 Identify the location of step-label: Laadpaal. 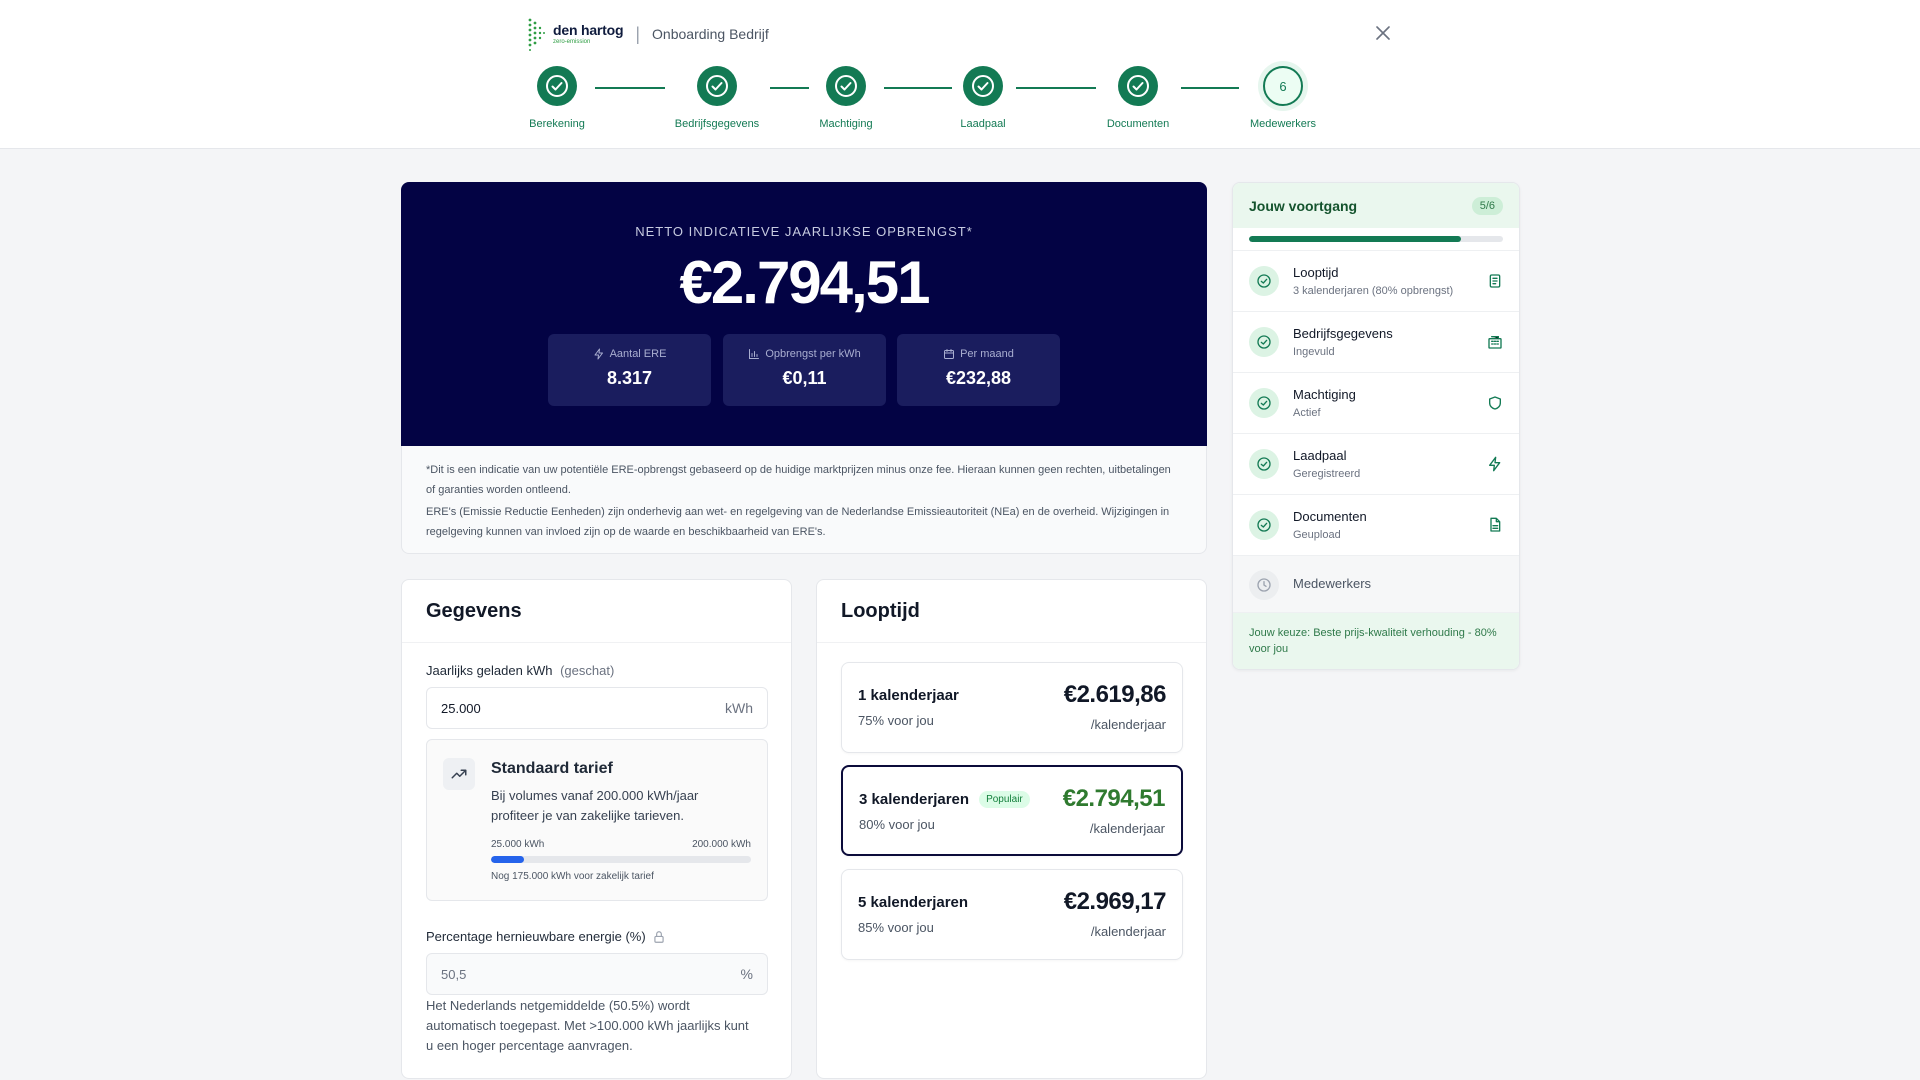
(983, 124).